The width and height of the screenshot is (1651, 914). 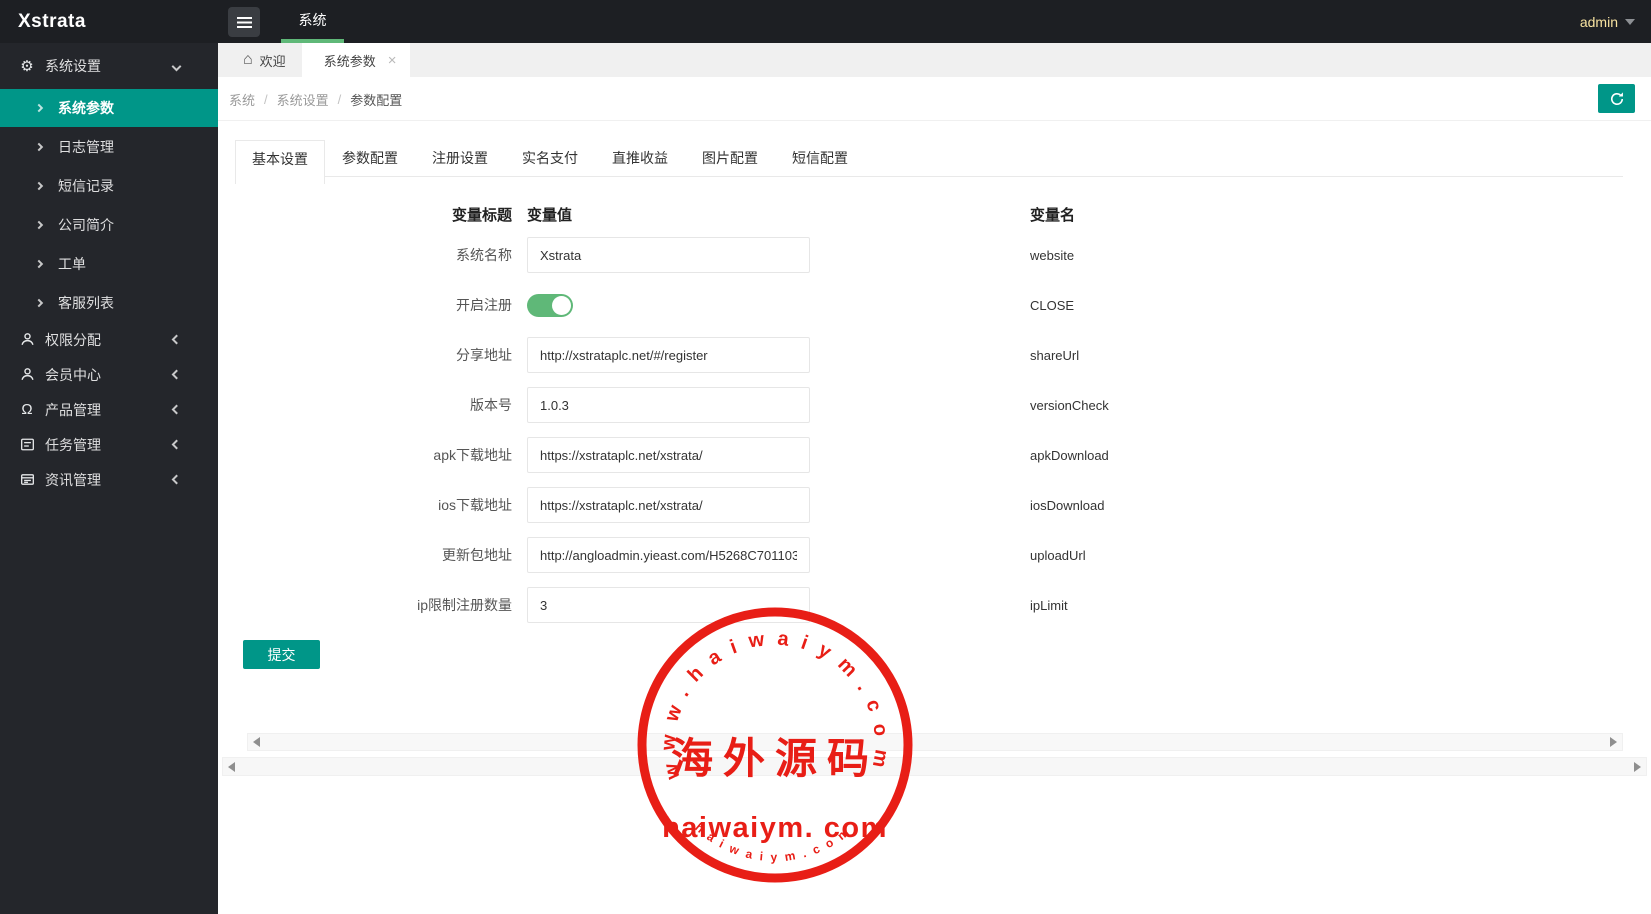 I want to click on field-label: 更新包地址, so click(x=477, y=555).